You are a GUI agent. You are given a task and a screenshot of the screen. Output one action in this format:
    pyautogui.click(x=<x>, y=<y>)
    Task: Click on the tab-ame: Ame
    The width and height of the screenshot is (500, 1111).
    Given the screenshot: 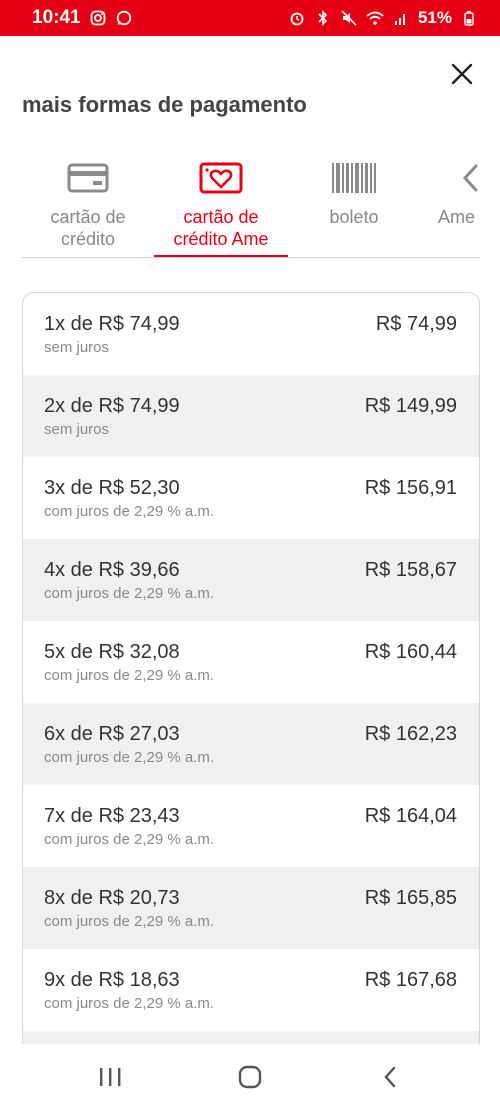 What is the action you would take?
    pyautogui.click(x=450, y=203)
    